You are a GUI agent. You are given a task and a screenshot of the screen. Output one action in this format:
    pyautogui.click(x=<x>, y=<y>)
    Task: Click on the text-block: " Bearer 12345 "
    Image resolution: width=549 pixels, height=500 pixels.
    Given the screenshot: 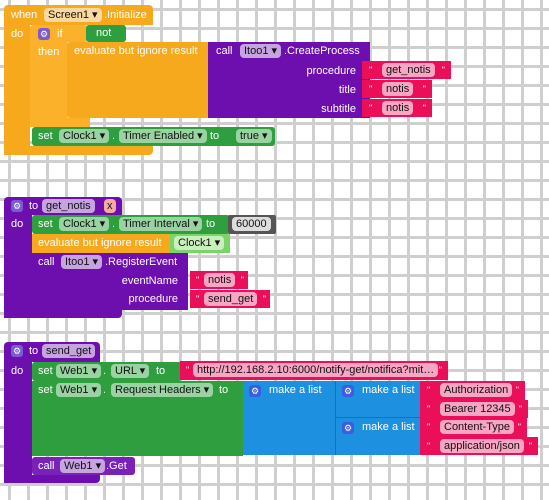 What is the action you would take?
    pyautogui.click(x=474, y=409)
    